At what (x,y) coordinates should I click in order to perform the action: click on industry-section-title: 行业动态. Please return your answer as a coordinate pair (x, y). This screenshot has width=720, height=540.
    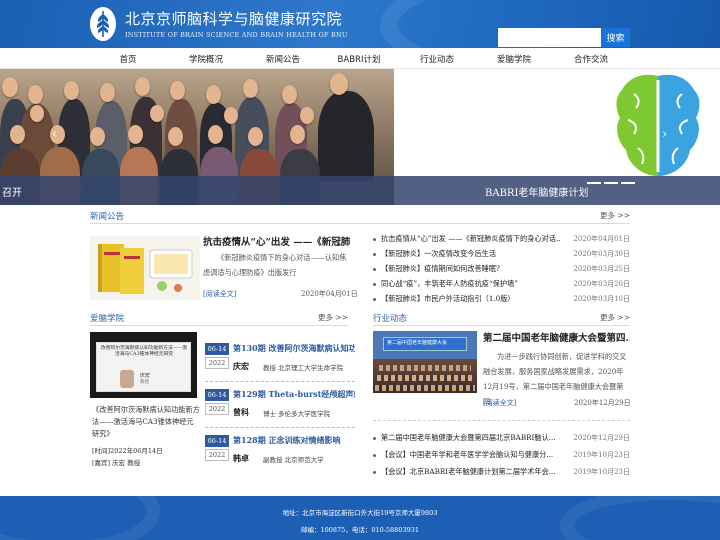
    Looking at the image, I should click on (390, 319).